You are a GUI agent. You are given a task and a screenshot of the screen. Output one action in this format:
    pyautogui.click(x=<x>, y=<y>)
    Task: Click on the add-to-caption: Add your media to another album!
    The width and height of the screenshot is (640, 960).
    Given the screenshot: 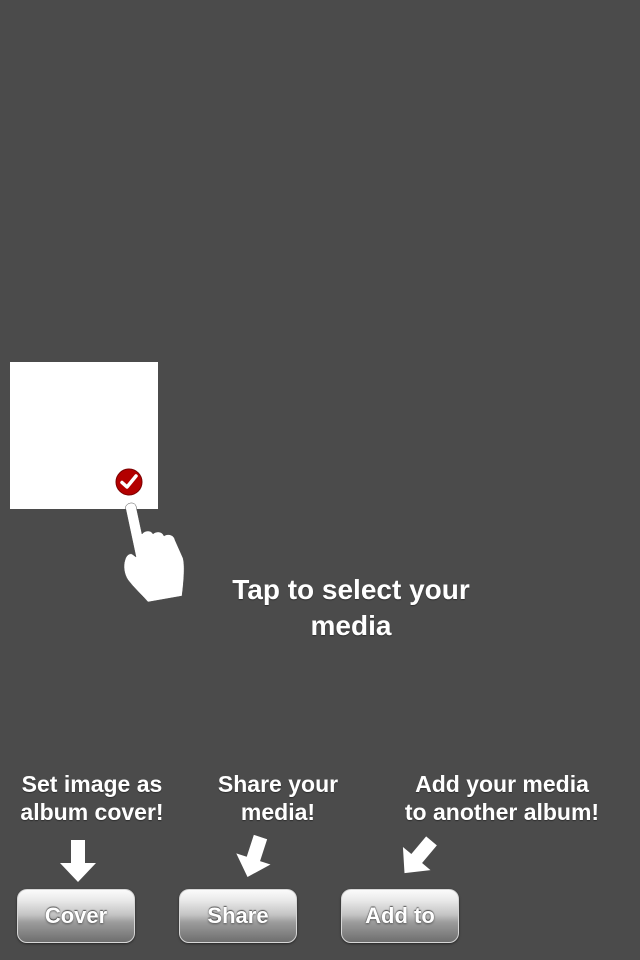 What is the action you would take?
    pyautogui.click(x=502, y=798)
    